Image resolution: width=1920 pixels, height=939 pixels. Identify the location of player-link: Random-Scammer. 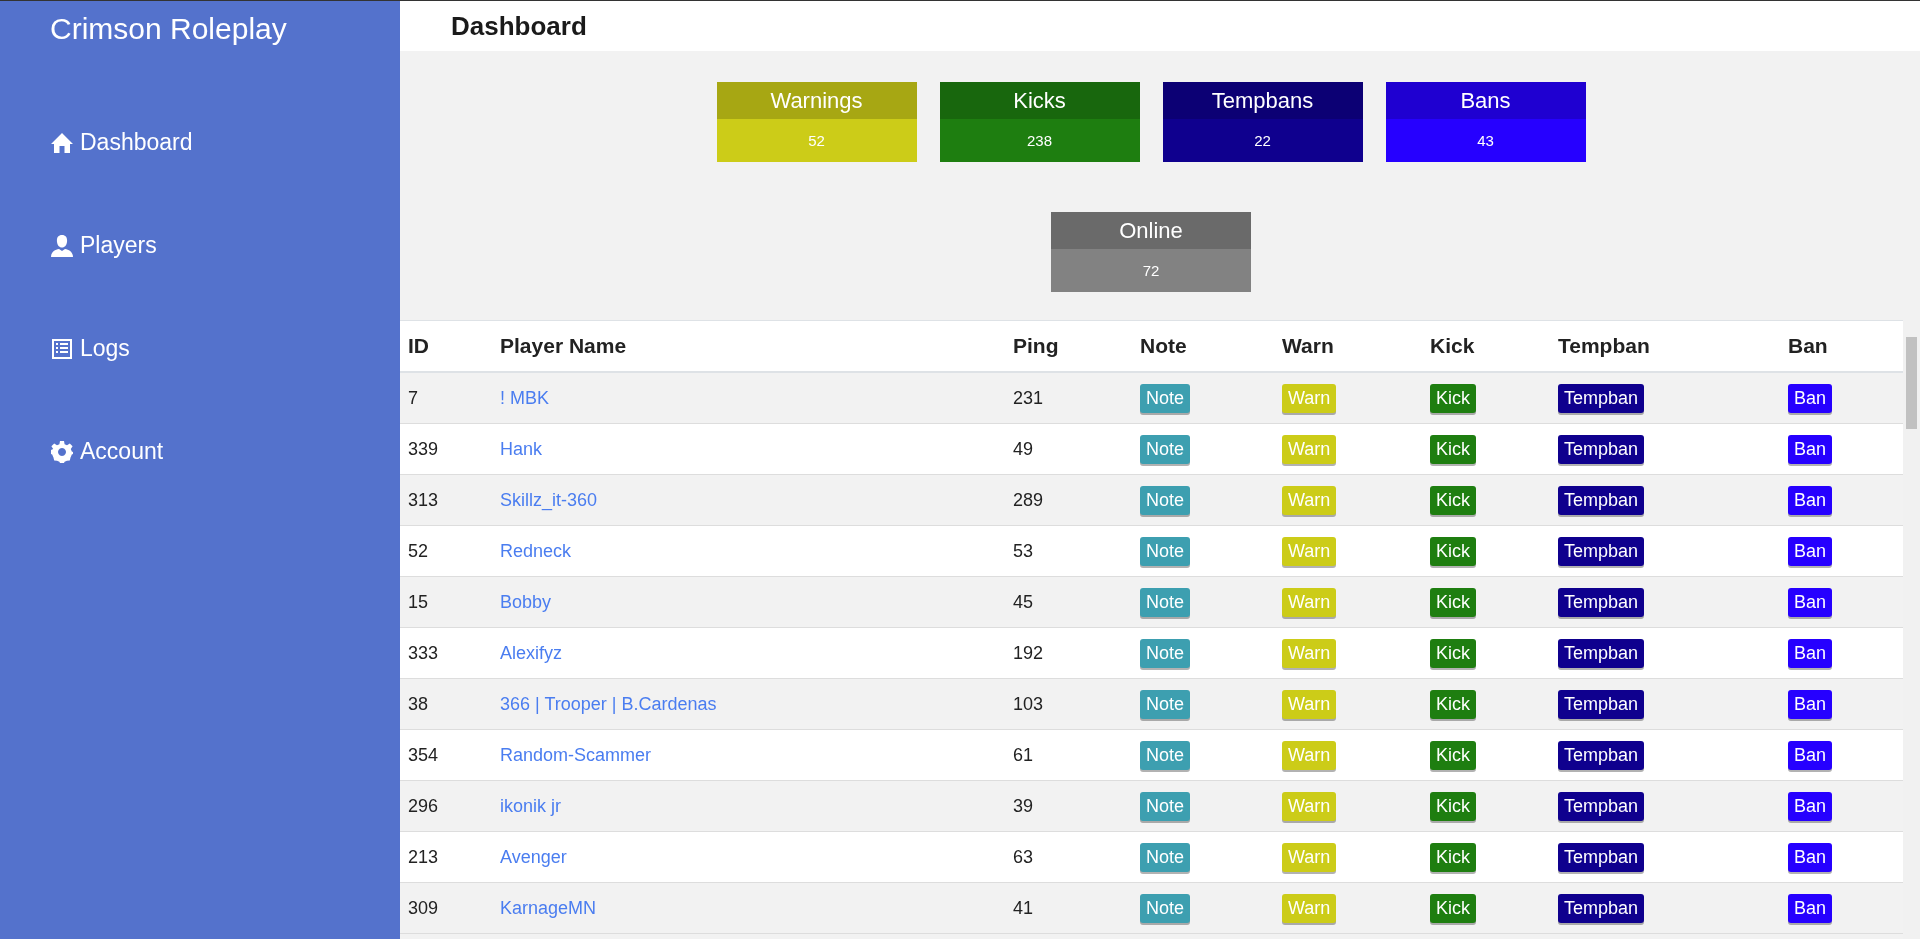
(576, 754).